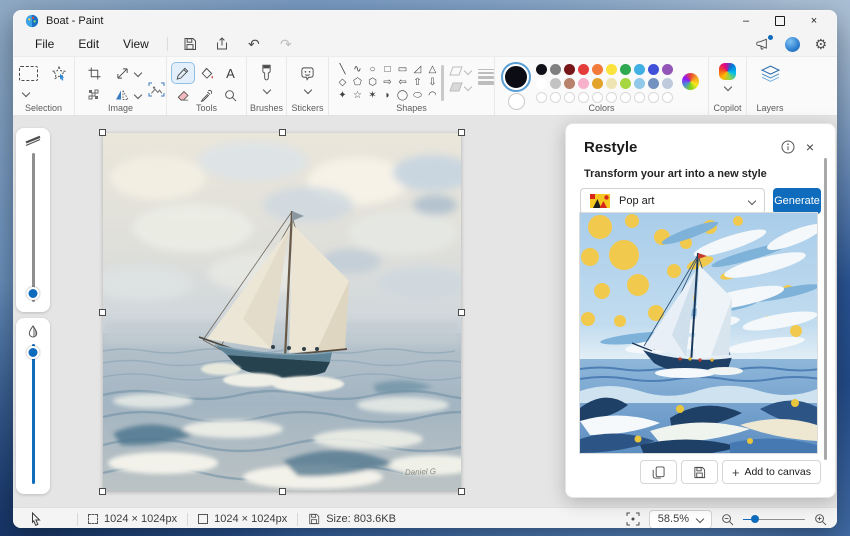  I want to click on maximize-button, so click(780, 21).